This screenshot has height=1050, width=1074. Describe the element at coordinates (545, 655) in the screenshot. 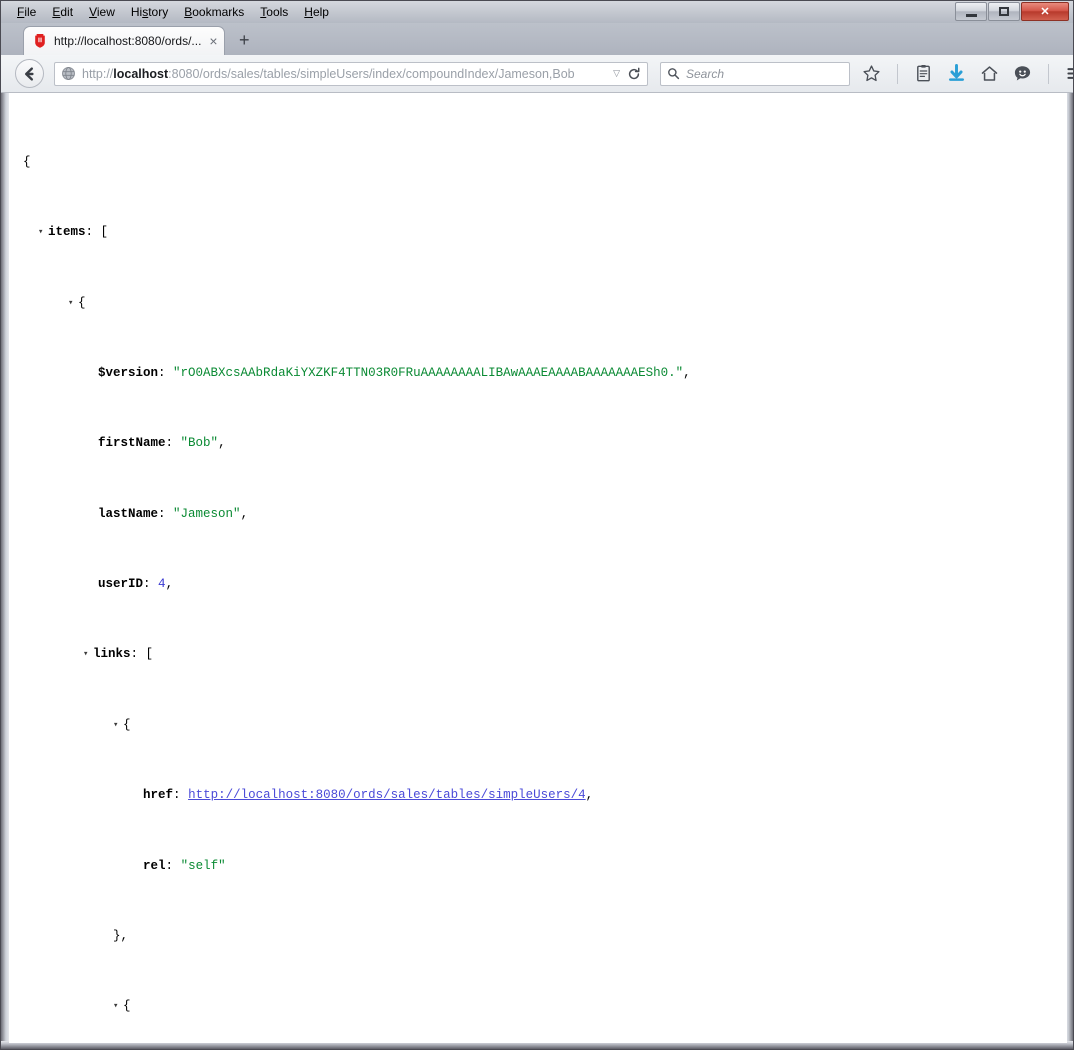

I see `json-key-item-links: ▾ links: [` at that location.